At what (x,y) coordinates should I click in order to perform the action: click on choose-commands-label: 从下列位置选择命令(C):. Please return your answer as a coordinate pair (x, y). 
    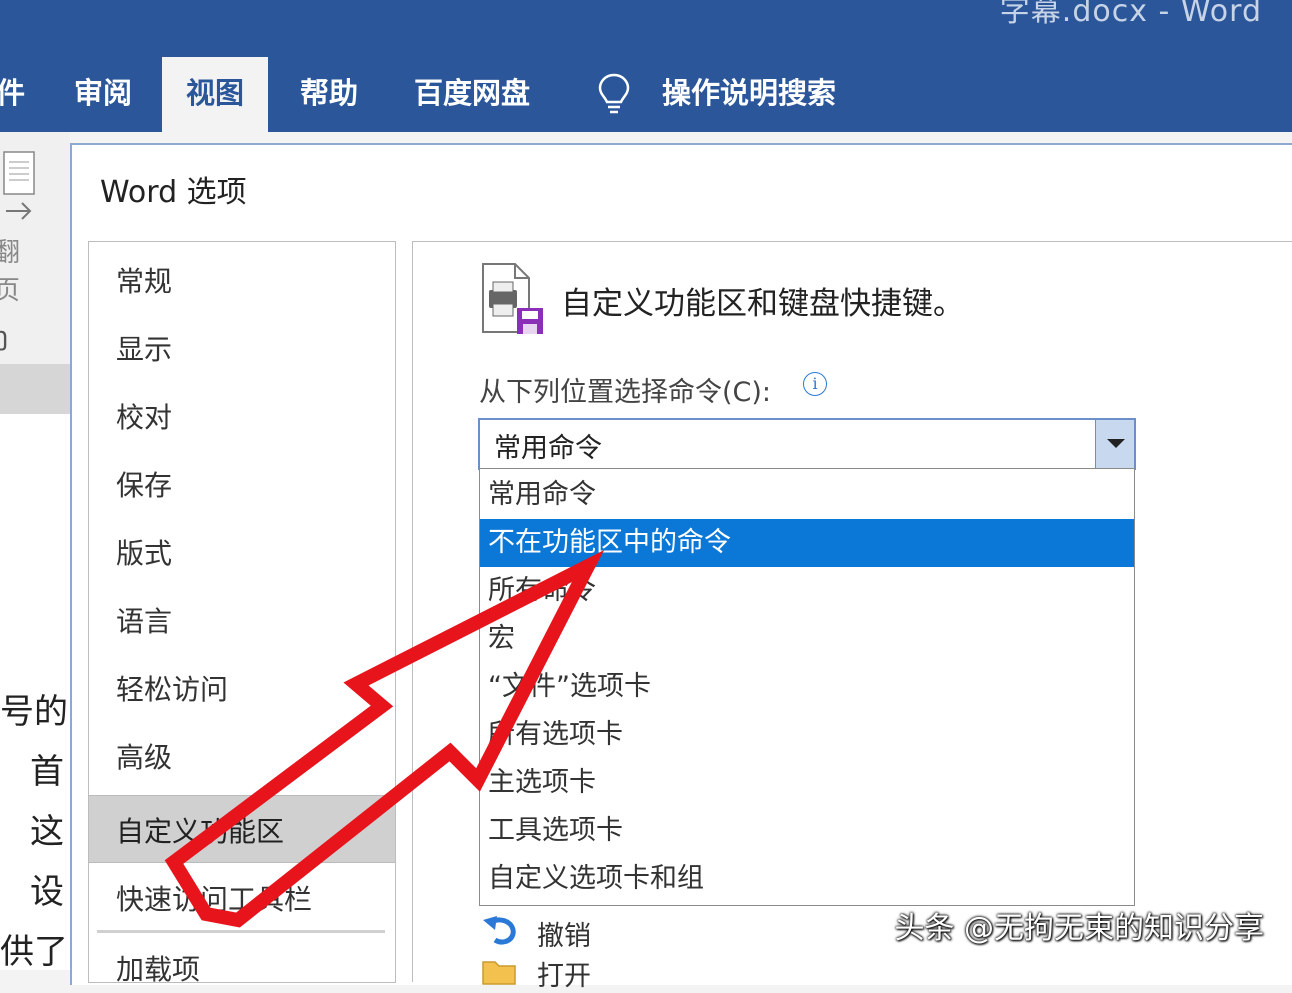
    Looking at the image, I should click on (625, 392).